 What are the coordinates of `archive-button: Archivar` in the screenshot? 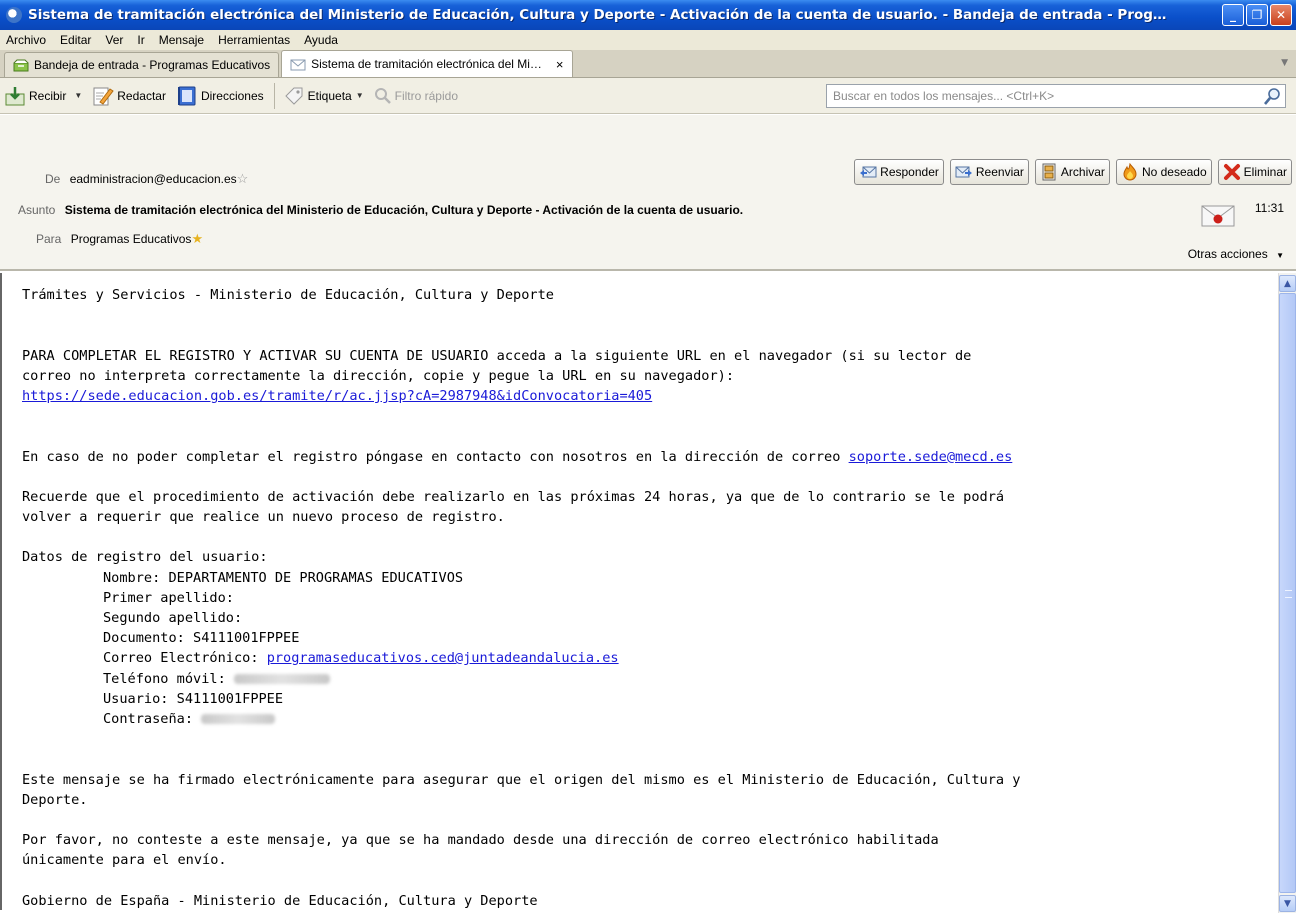 It's located at (1072, 172).